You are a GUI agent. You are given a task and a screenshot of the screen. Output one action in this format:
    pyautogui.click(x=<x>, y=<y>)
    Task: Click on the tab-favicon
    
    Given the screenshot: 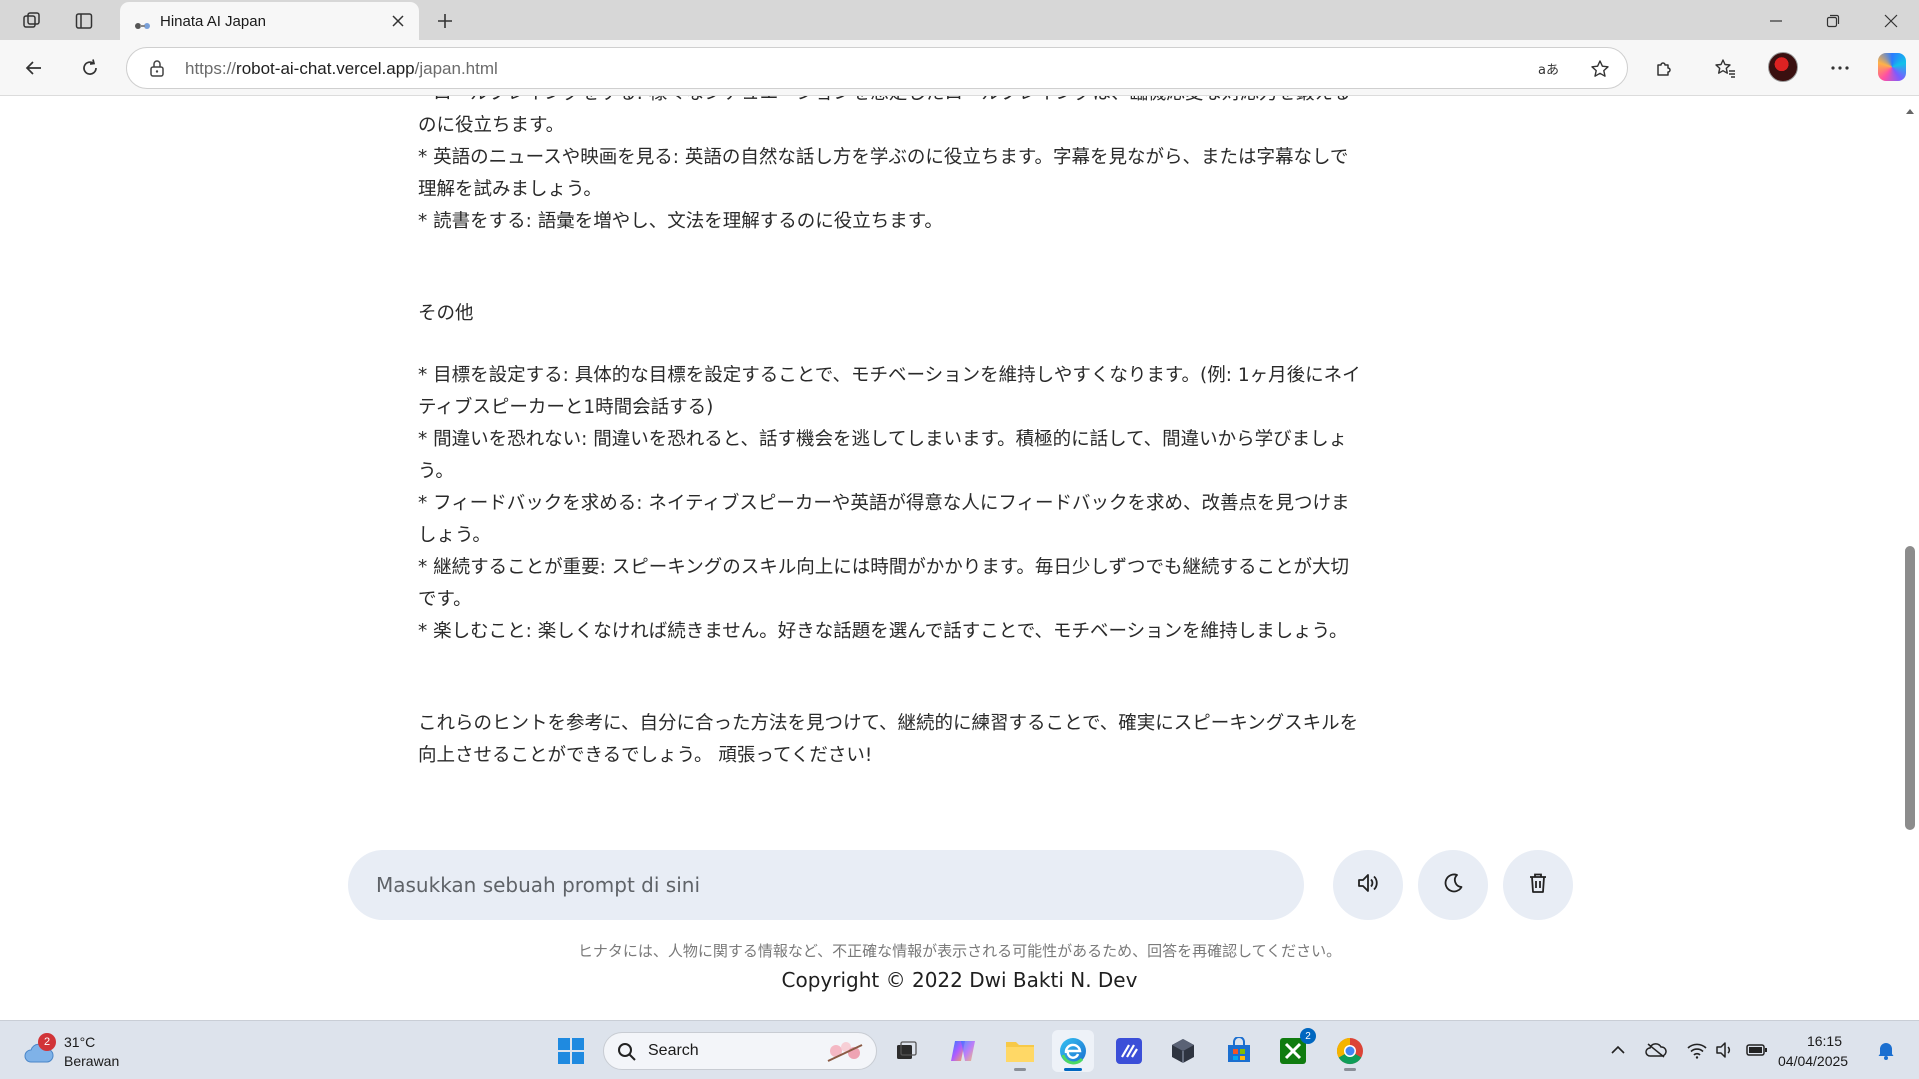 What is the action you would take?
    pyautogui.click(x=143, y=25)
    